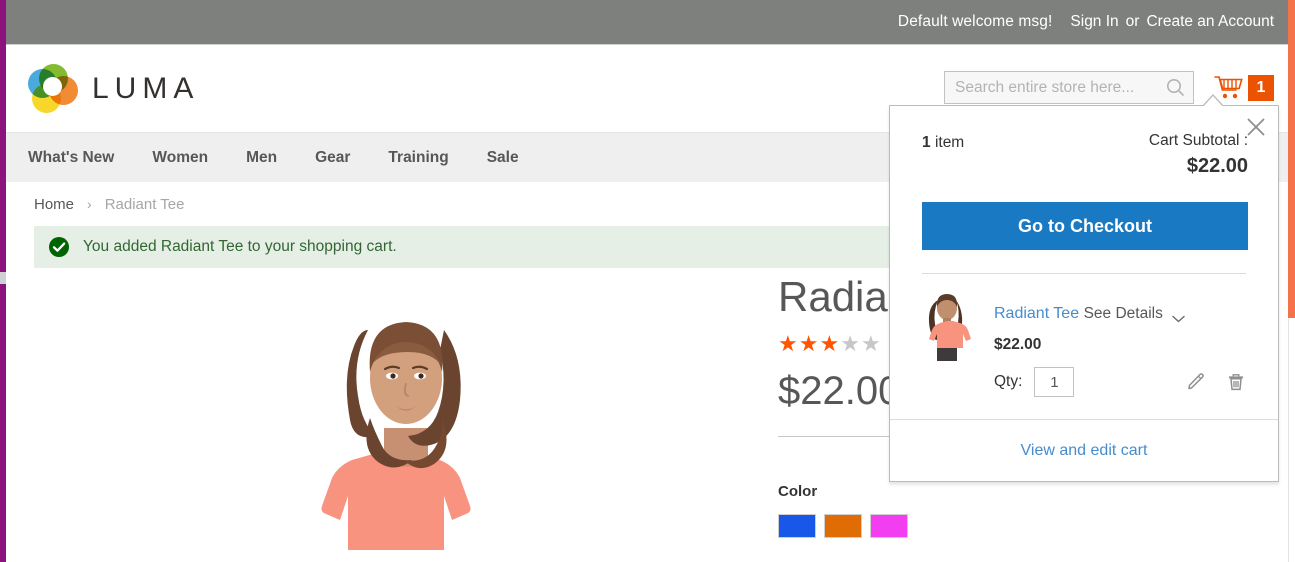 The height and width of the screenshot is (562, 1295). I want to click on search-box, so click(1069, 87).